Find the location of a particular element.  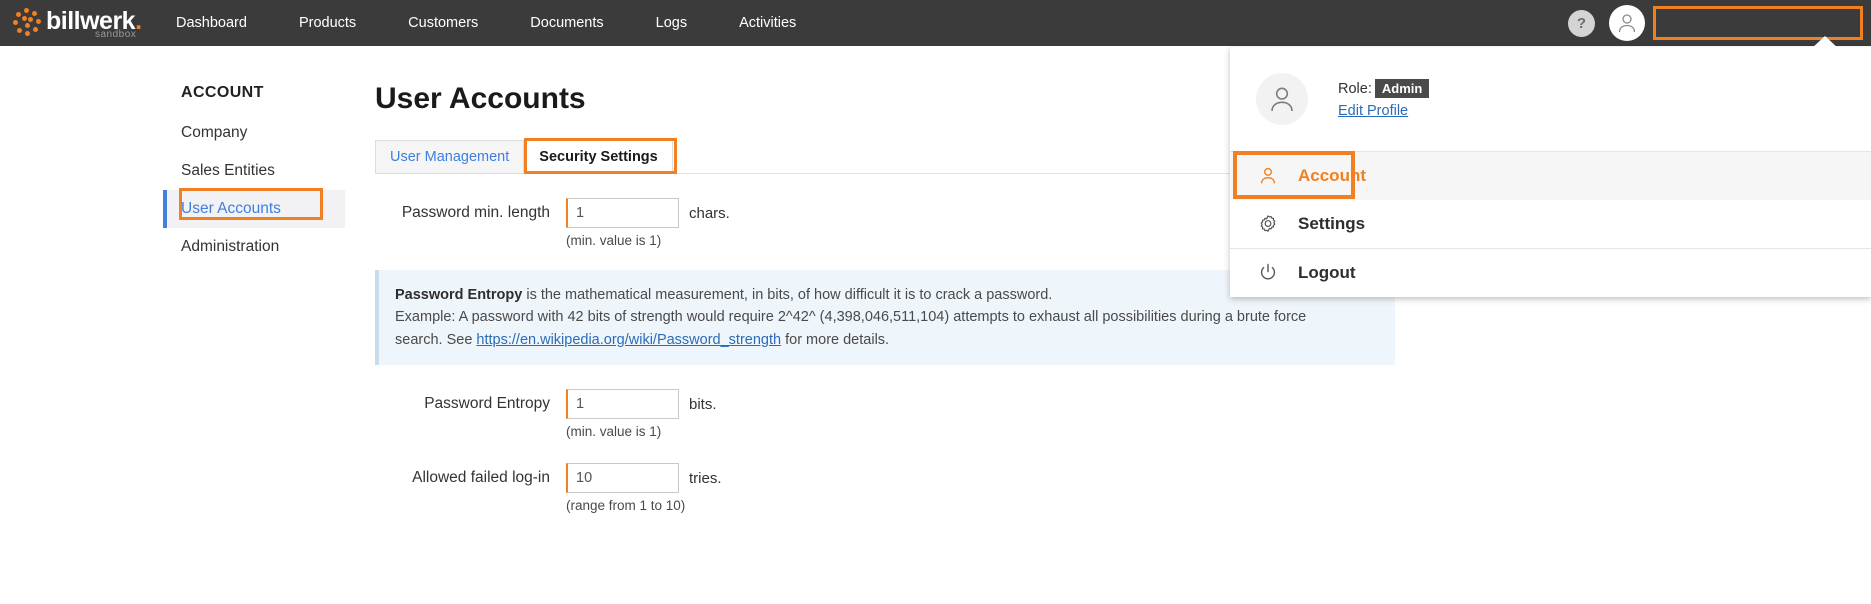

tab-user-management: User Management is located at coordinates (450, 157).